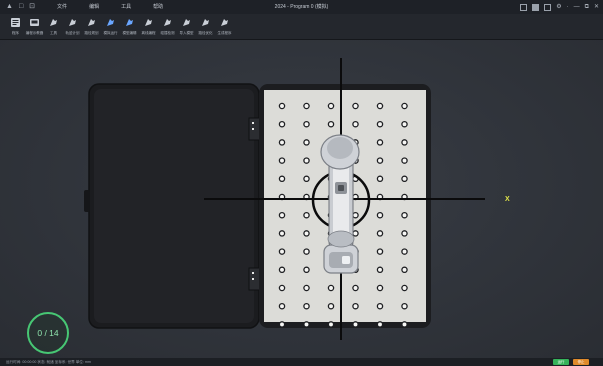 This screenshot has width=603, height=366. I want to click on toolbar-button-optimize: 路径优化, so click(205, 27).